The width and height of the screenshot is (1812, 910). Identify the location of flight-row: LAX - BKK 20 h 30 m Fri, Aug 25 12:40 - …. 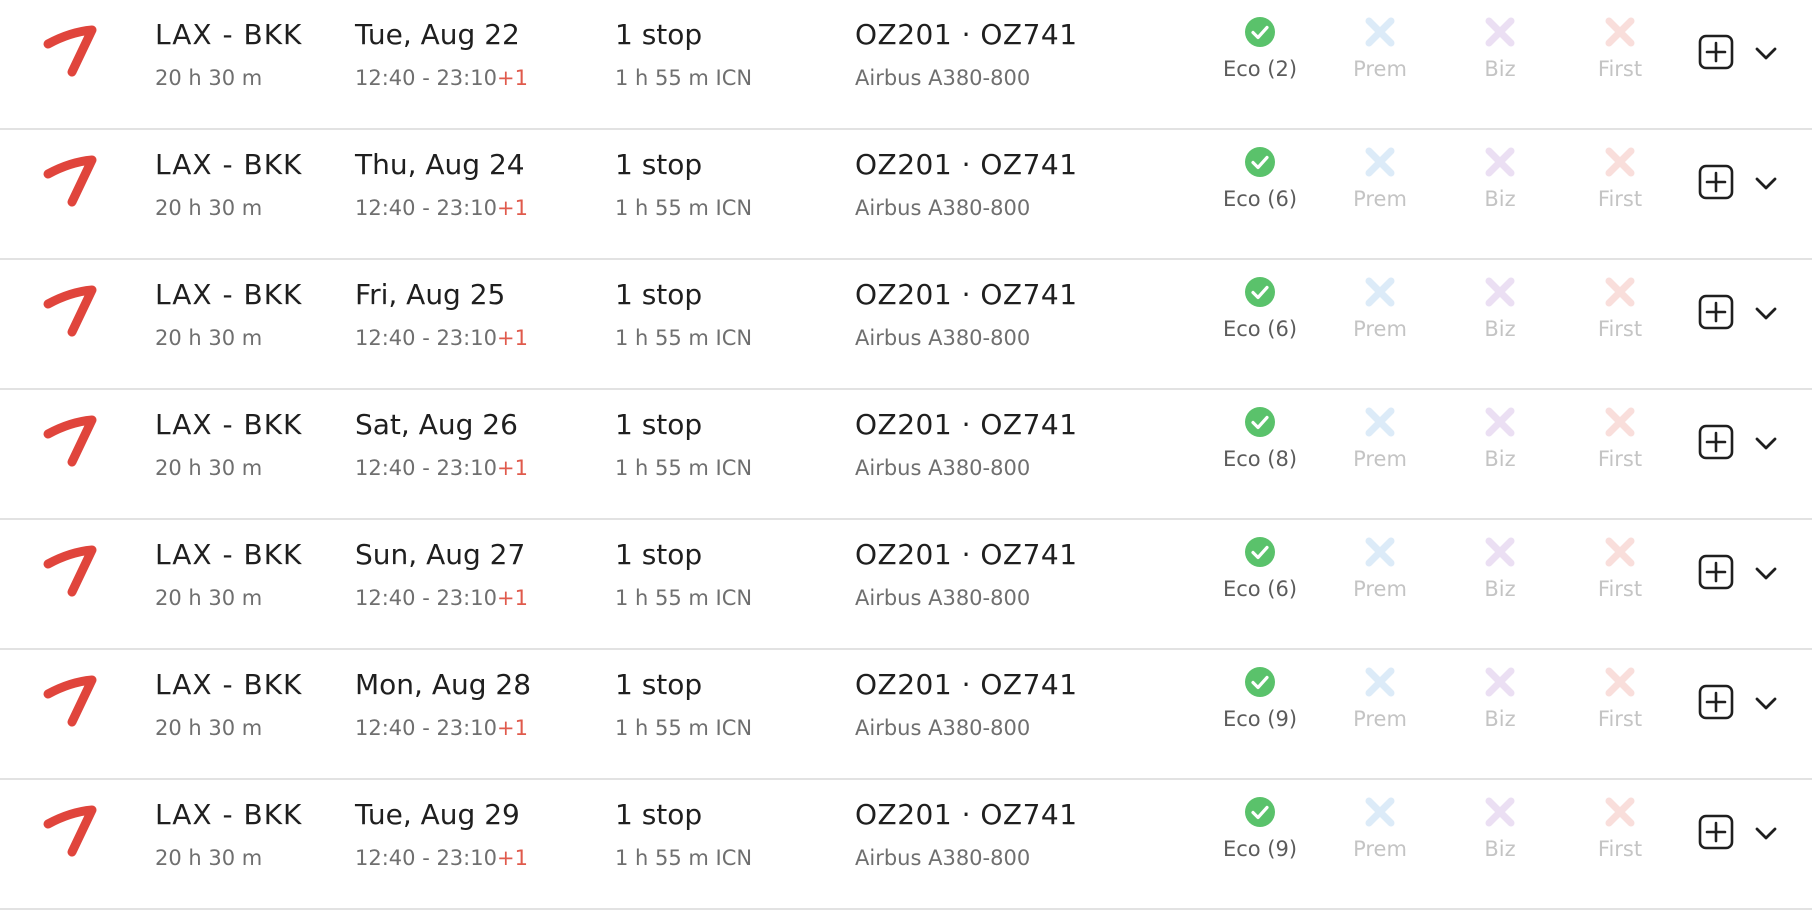
(906, 325).